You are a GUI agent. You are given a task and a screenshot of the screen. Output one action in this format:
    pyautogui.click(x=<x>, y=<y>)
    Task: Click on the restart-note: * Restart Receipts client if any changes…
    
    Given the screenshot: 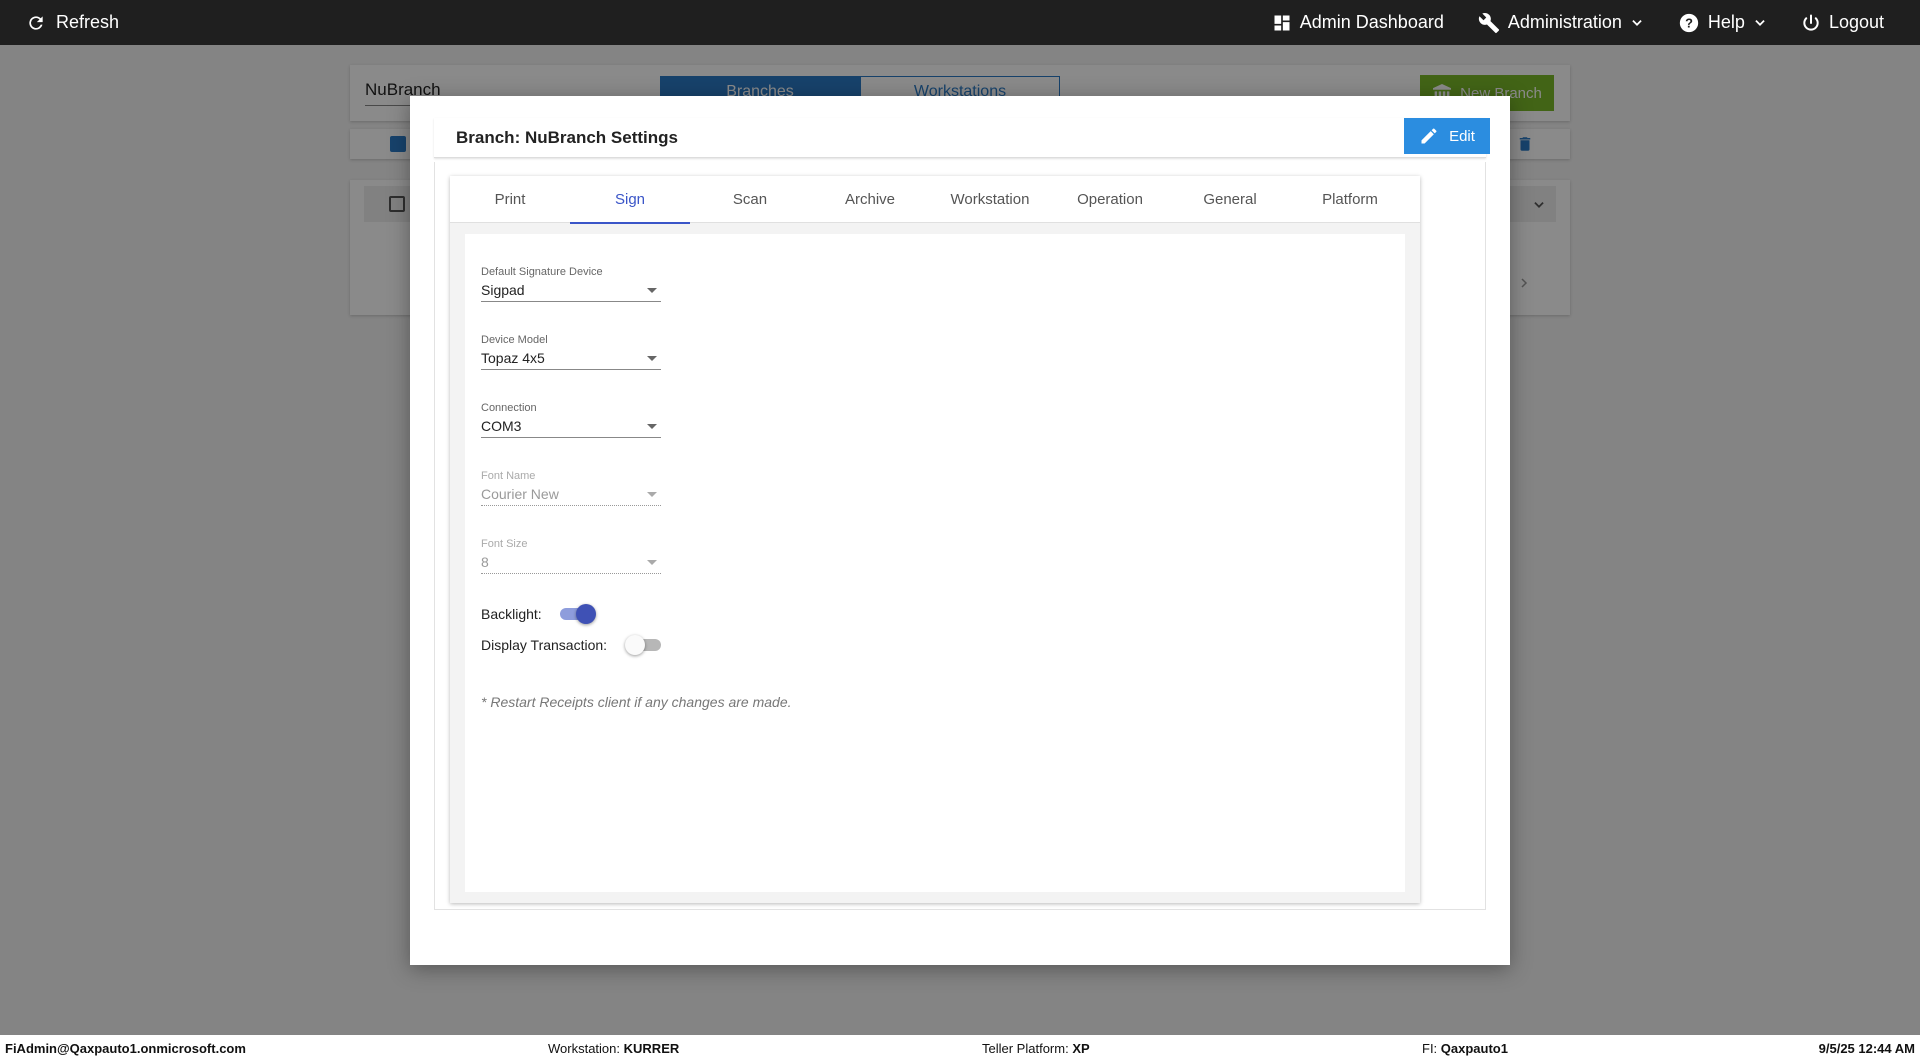 What is the action you would take?
    pyautogui.click(x=636, y=702)
    